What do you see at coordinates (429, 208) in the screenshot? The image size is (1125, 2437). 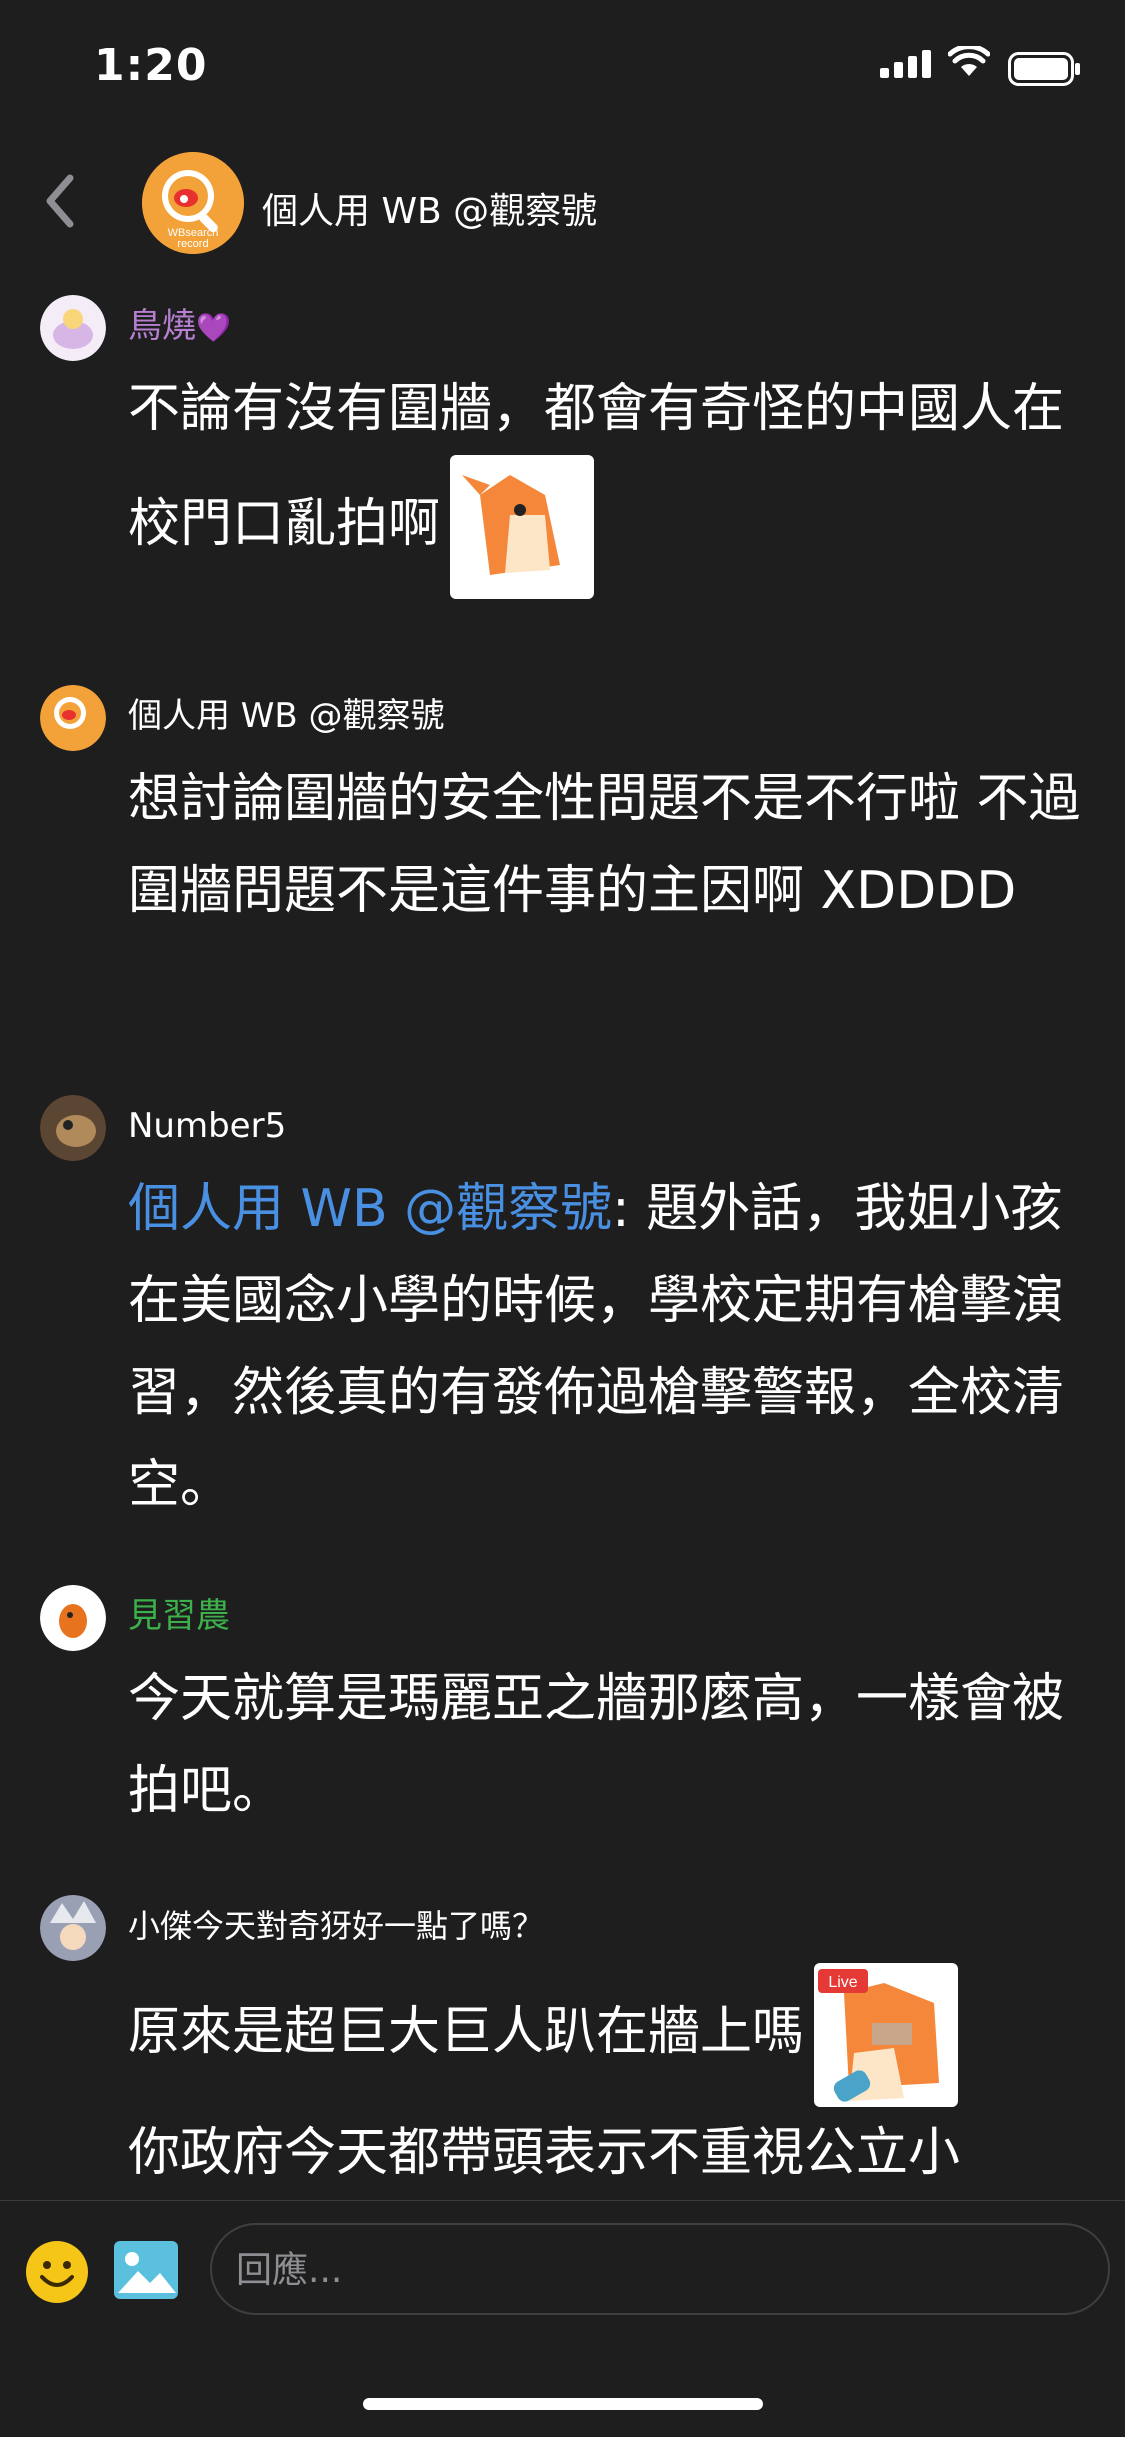 I see `channel-title: 個人用 WB @觀察號` at bounding box center [429, 208].